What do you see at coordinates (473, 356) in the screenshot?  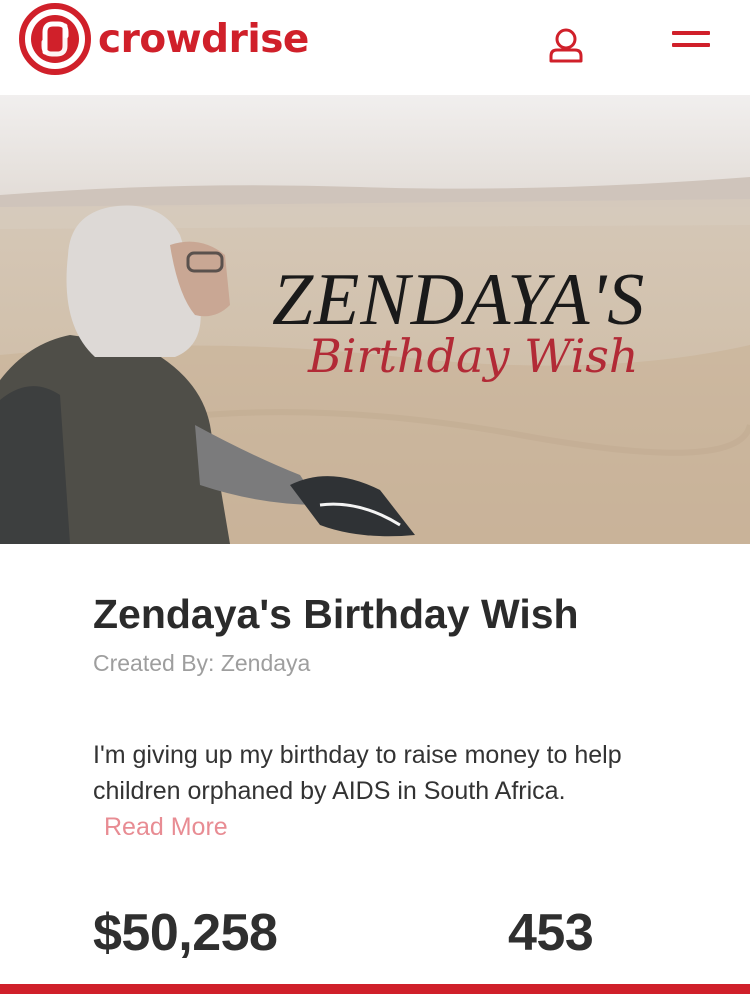 I see `hero-overlay-subtitle: Birthday Wish` at bounding box center [473, 356].